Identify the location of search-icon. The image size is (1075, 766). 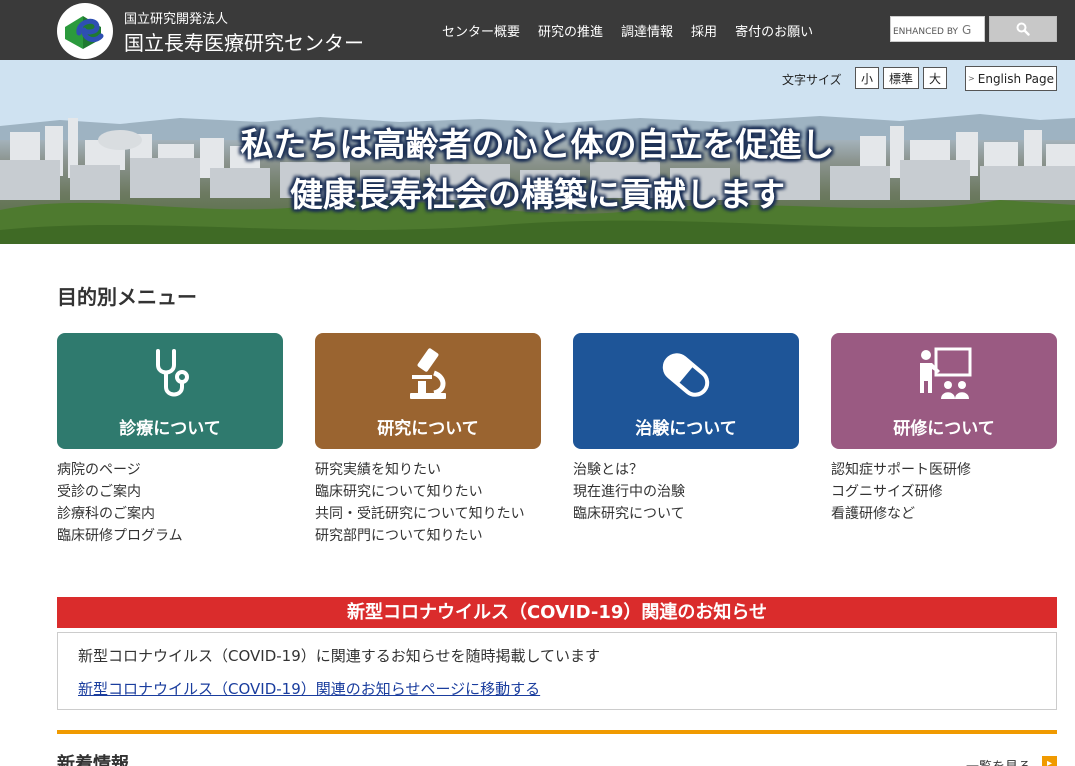
(1023, 29).